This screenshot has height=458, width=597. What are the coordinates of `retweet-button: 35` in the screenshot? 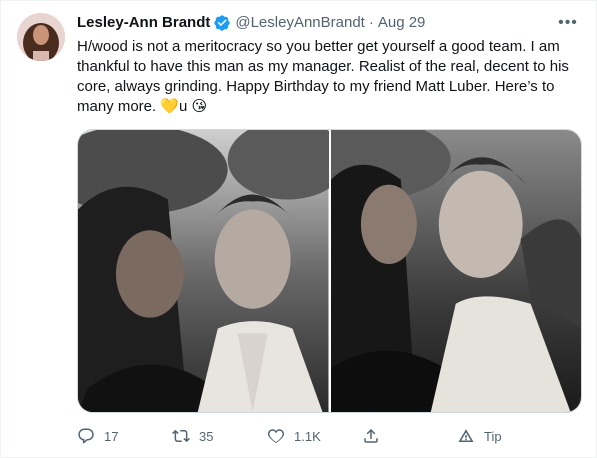 It's located at (202, 436).